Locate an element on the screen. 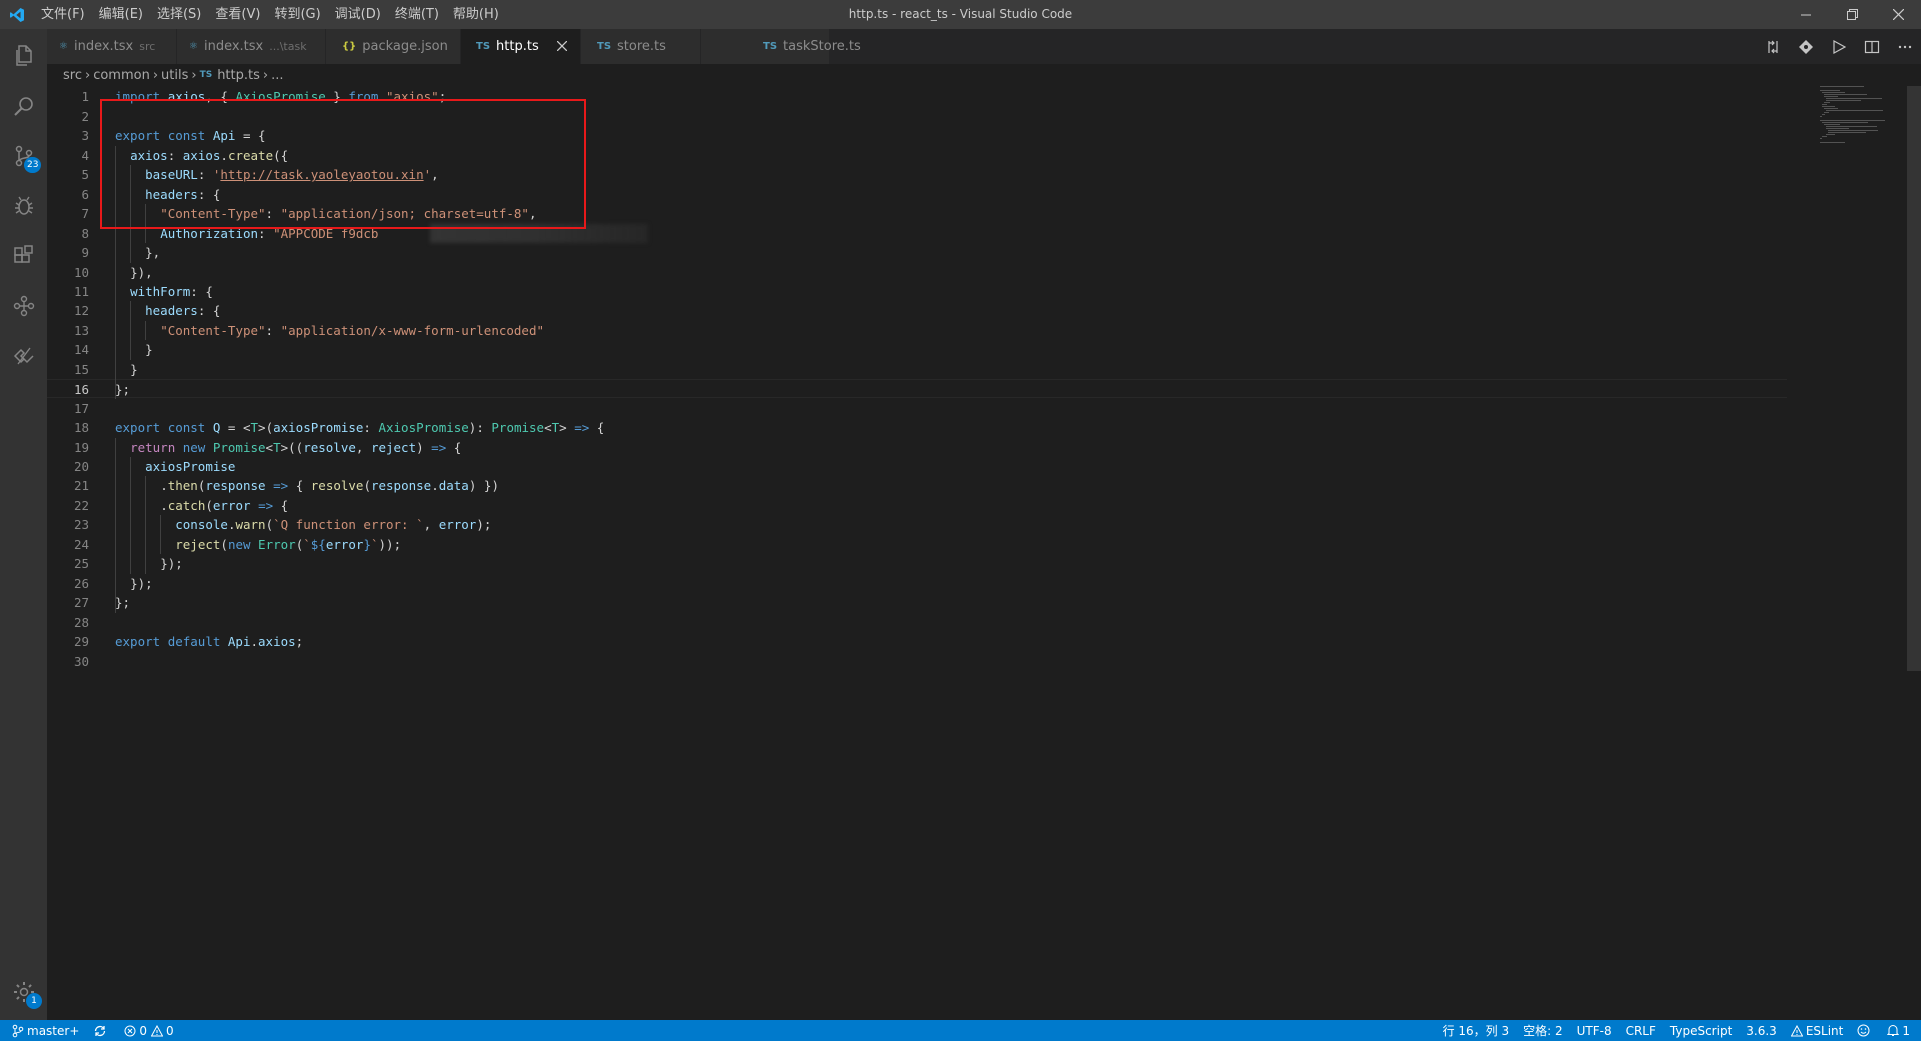 The width and height of the screenshot is (1921, 1041). git-lens-button is located at coordinates (1805, 46).